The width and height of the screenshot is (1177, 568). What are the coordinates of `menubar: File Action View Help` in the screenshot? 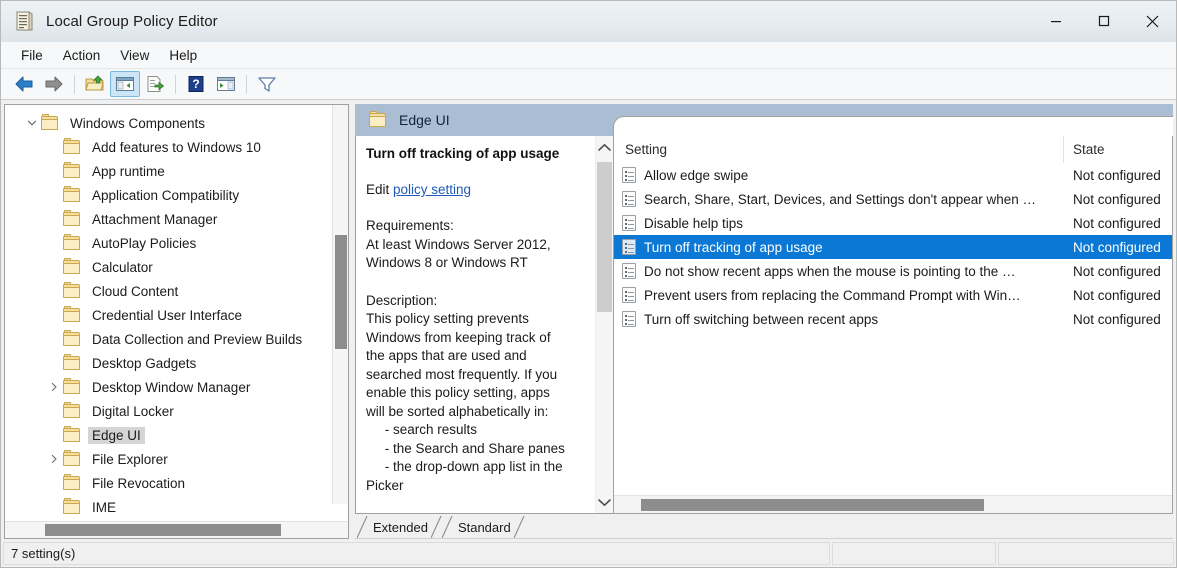 It's located at (588, 55).